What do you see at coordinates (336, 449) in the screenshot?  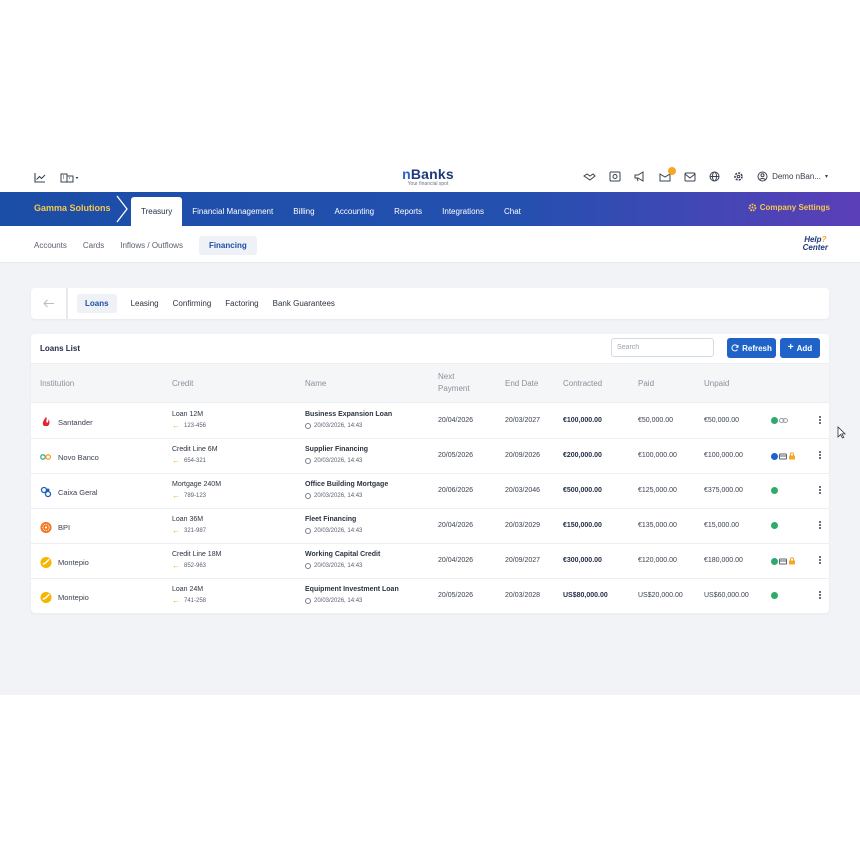 I see `loan-name: Supplier Financing` at bounding box center [336, 449].